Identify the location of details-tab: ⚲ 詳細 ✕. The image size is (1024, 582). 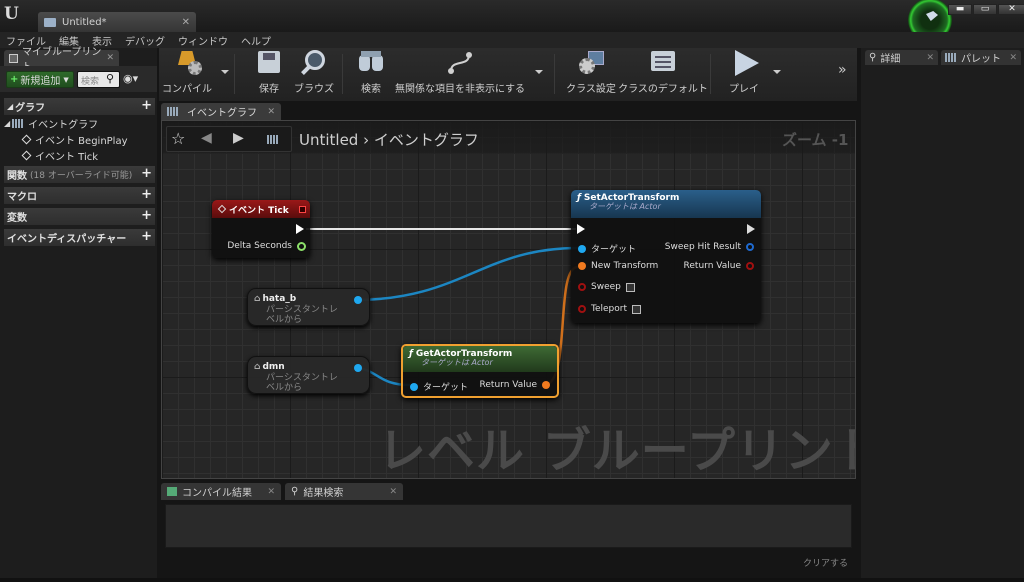
(901, 57).